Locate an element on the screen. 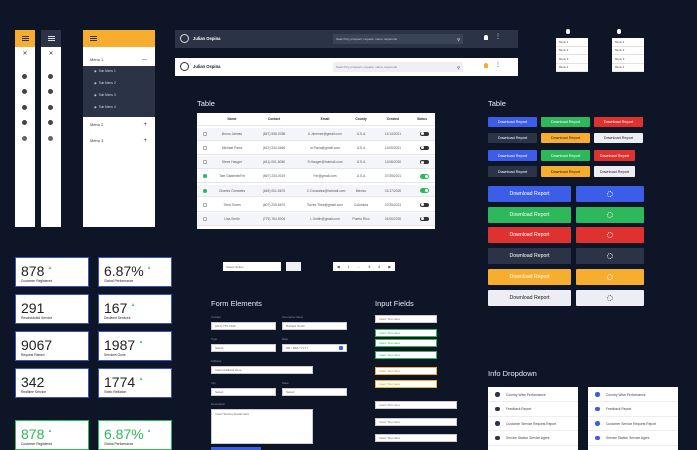 The image size is (697, 450). sidebar-subitem-3: ◉ Sub Menu 3 is located at coordinates (105, 95).